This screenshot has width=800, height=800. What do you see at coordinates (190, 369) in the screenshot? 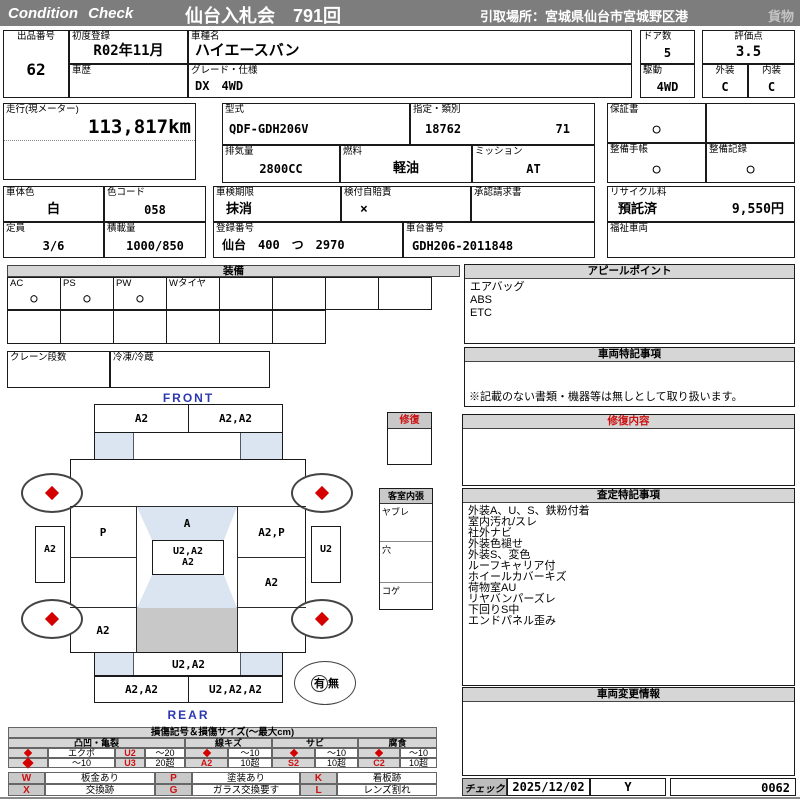
I see `fridge-cell: 冷凍/冷蔵` at bounding box center [190, 369].